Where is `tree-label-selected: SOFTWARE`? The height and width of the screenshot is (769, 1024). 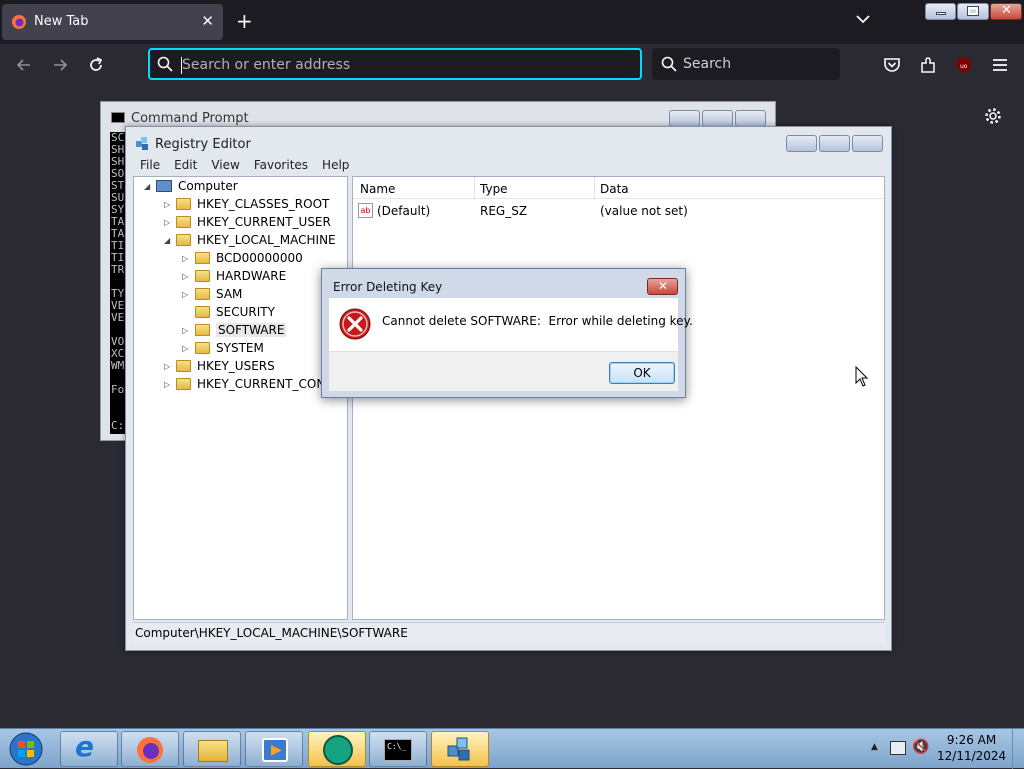
tree-label-selected: SOFTWARE is located at coordinates (251, 330).